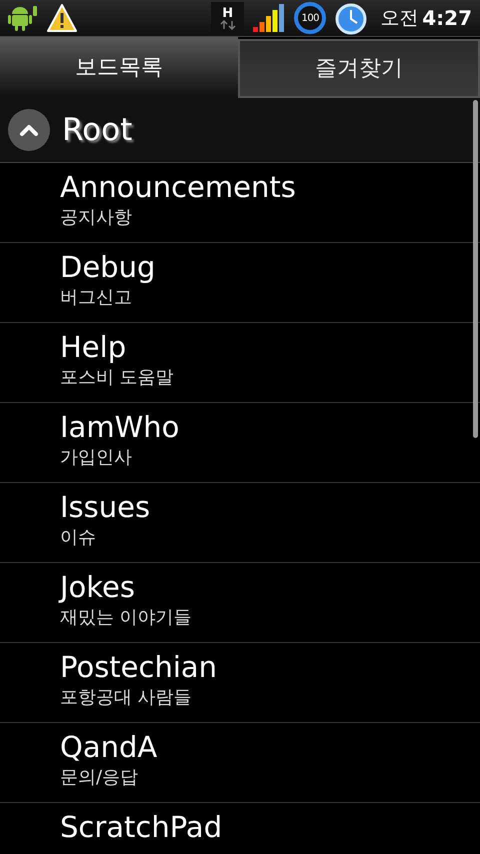 The width and height of the screenshot is (480, 854). I want to click on board-description: 문의/응답, so click(100, 778).